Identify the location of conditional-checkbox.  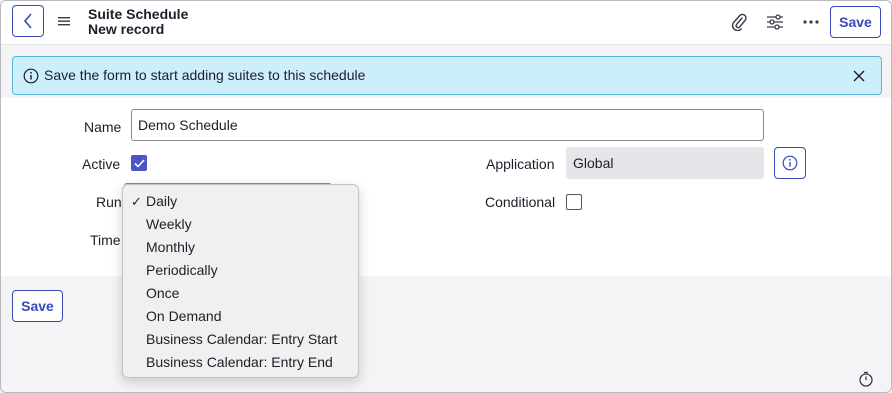
(574, 202).